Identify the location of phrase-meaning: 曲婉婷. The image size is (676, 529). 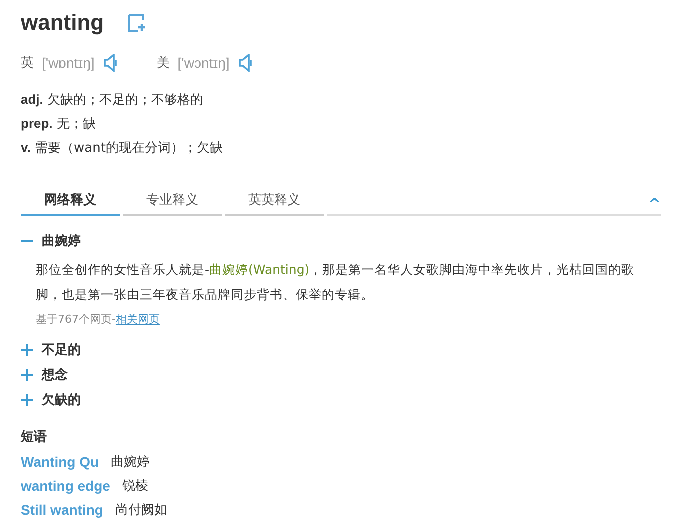
(130, 462).